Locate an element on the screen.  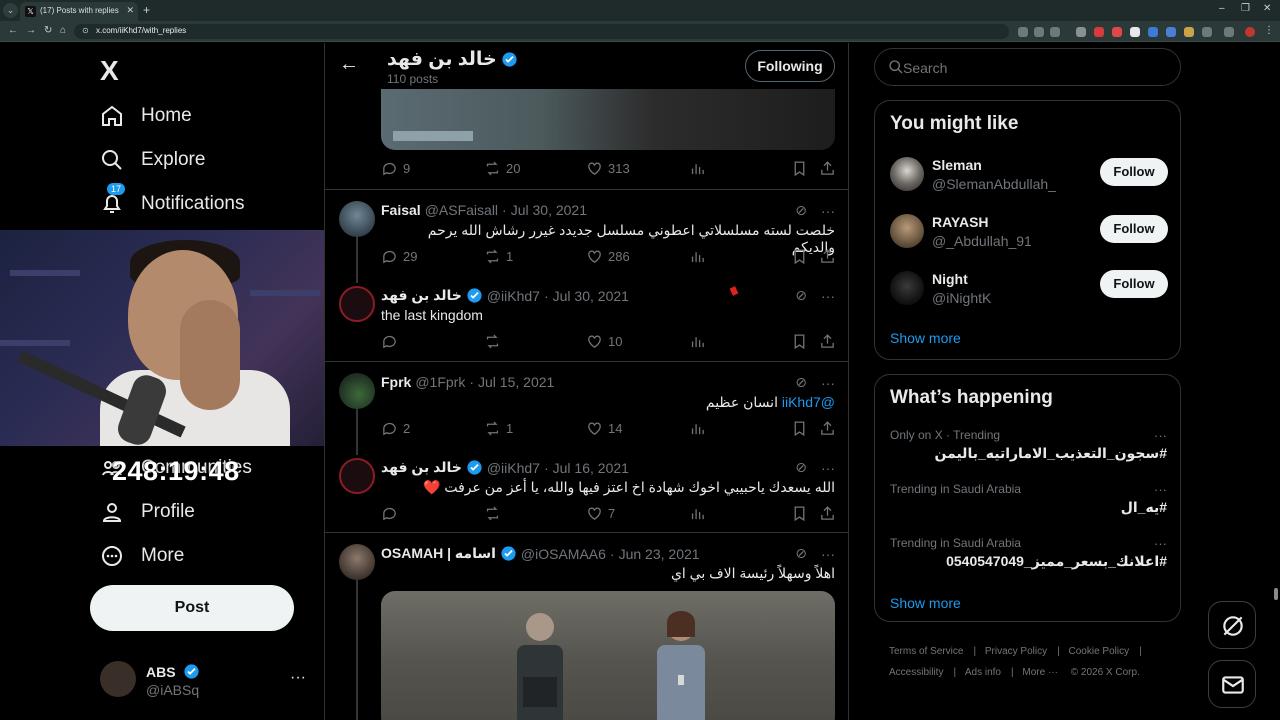
reload-icon: ↻ is located at coordinates (48, 30).